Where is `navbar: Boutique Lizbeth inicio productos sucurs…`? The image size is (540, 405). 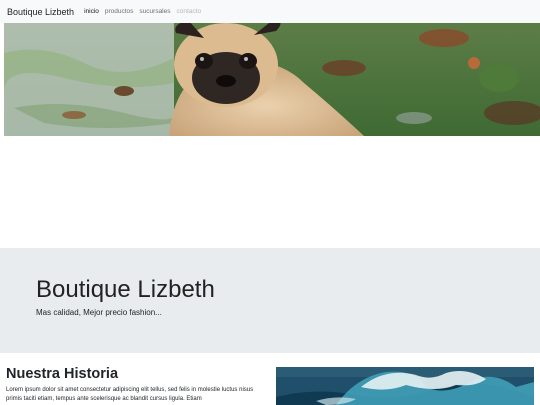 navbar: Boutique Lizbeth inicio productos sucurs… is located at coordinates (270, 11).